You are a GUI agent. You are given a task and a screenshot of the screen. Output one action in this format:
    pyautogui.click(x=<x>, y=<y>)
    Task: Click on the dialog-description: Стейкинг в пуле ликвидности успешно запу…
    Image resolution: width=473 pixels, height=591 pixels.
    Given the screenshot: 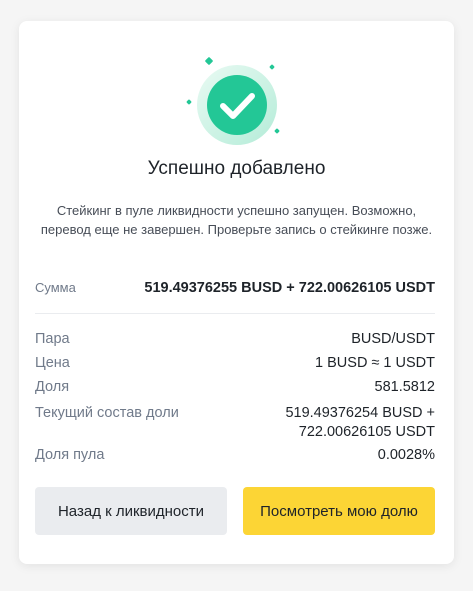 What is the action you would take?
    pyautogui.click(x=236, y=220)
    